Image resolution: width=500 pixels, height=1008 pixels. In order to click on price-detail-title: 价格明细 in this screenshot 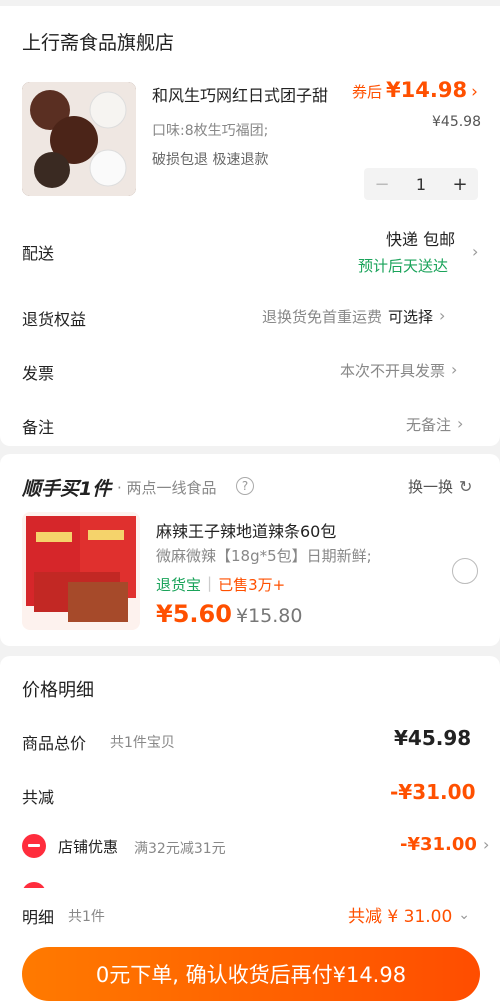, I will do `click(58, 690)`.